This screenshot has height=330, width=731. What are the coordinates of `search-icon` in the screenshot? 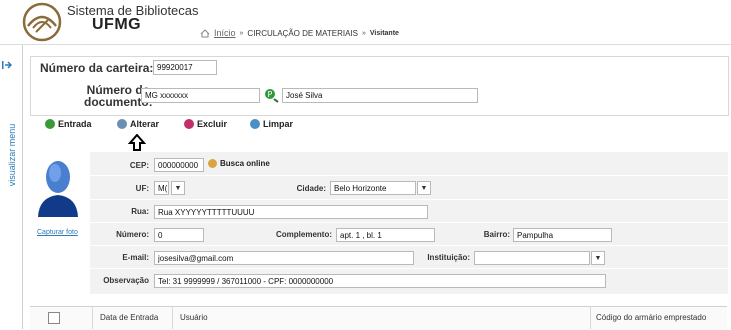 It's located at (212, 163).